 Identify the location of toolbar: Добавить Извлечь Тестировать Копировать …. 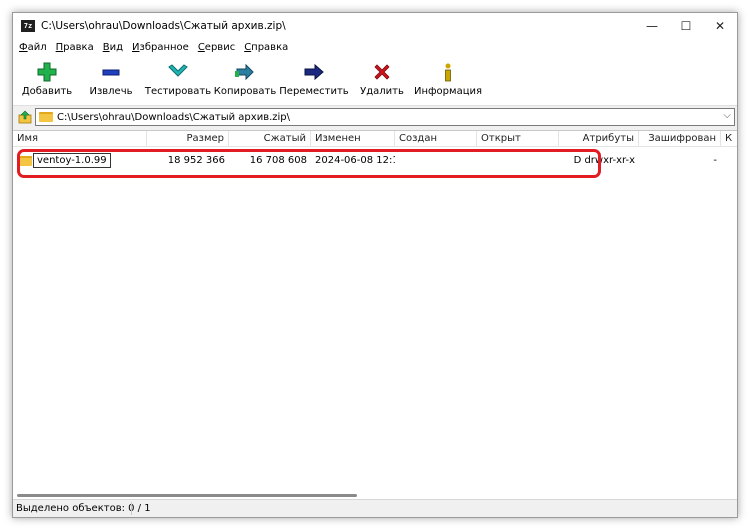
(375, 81).